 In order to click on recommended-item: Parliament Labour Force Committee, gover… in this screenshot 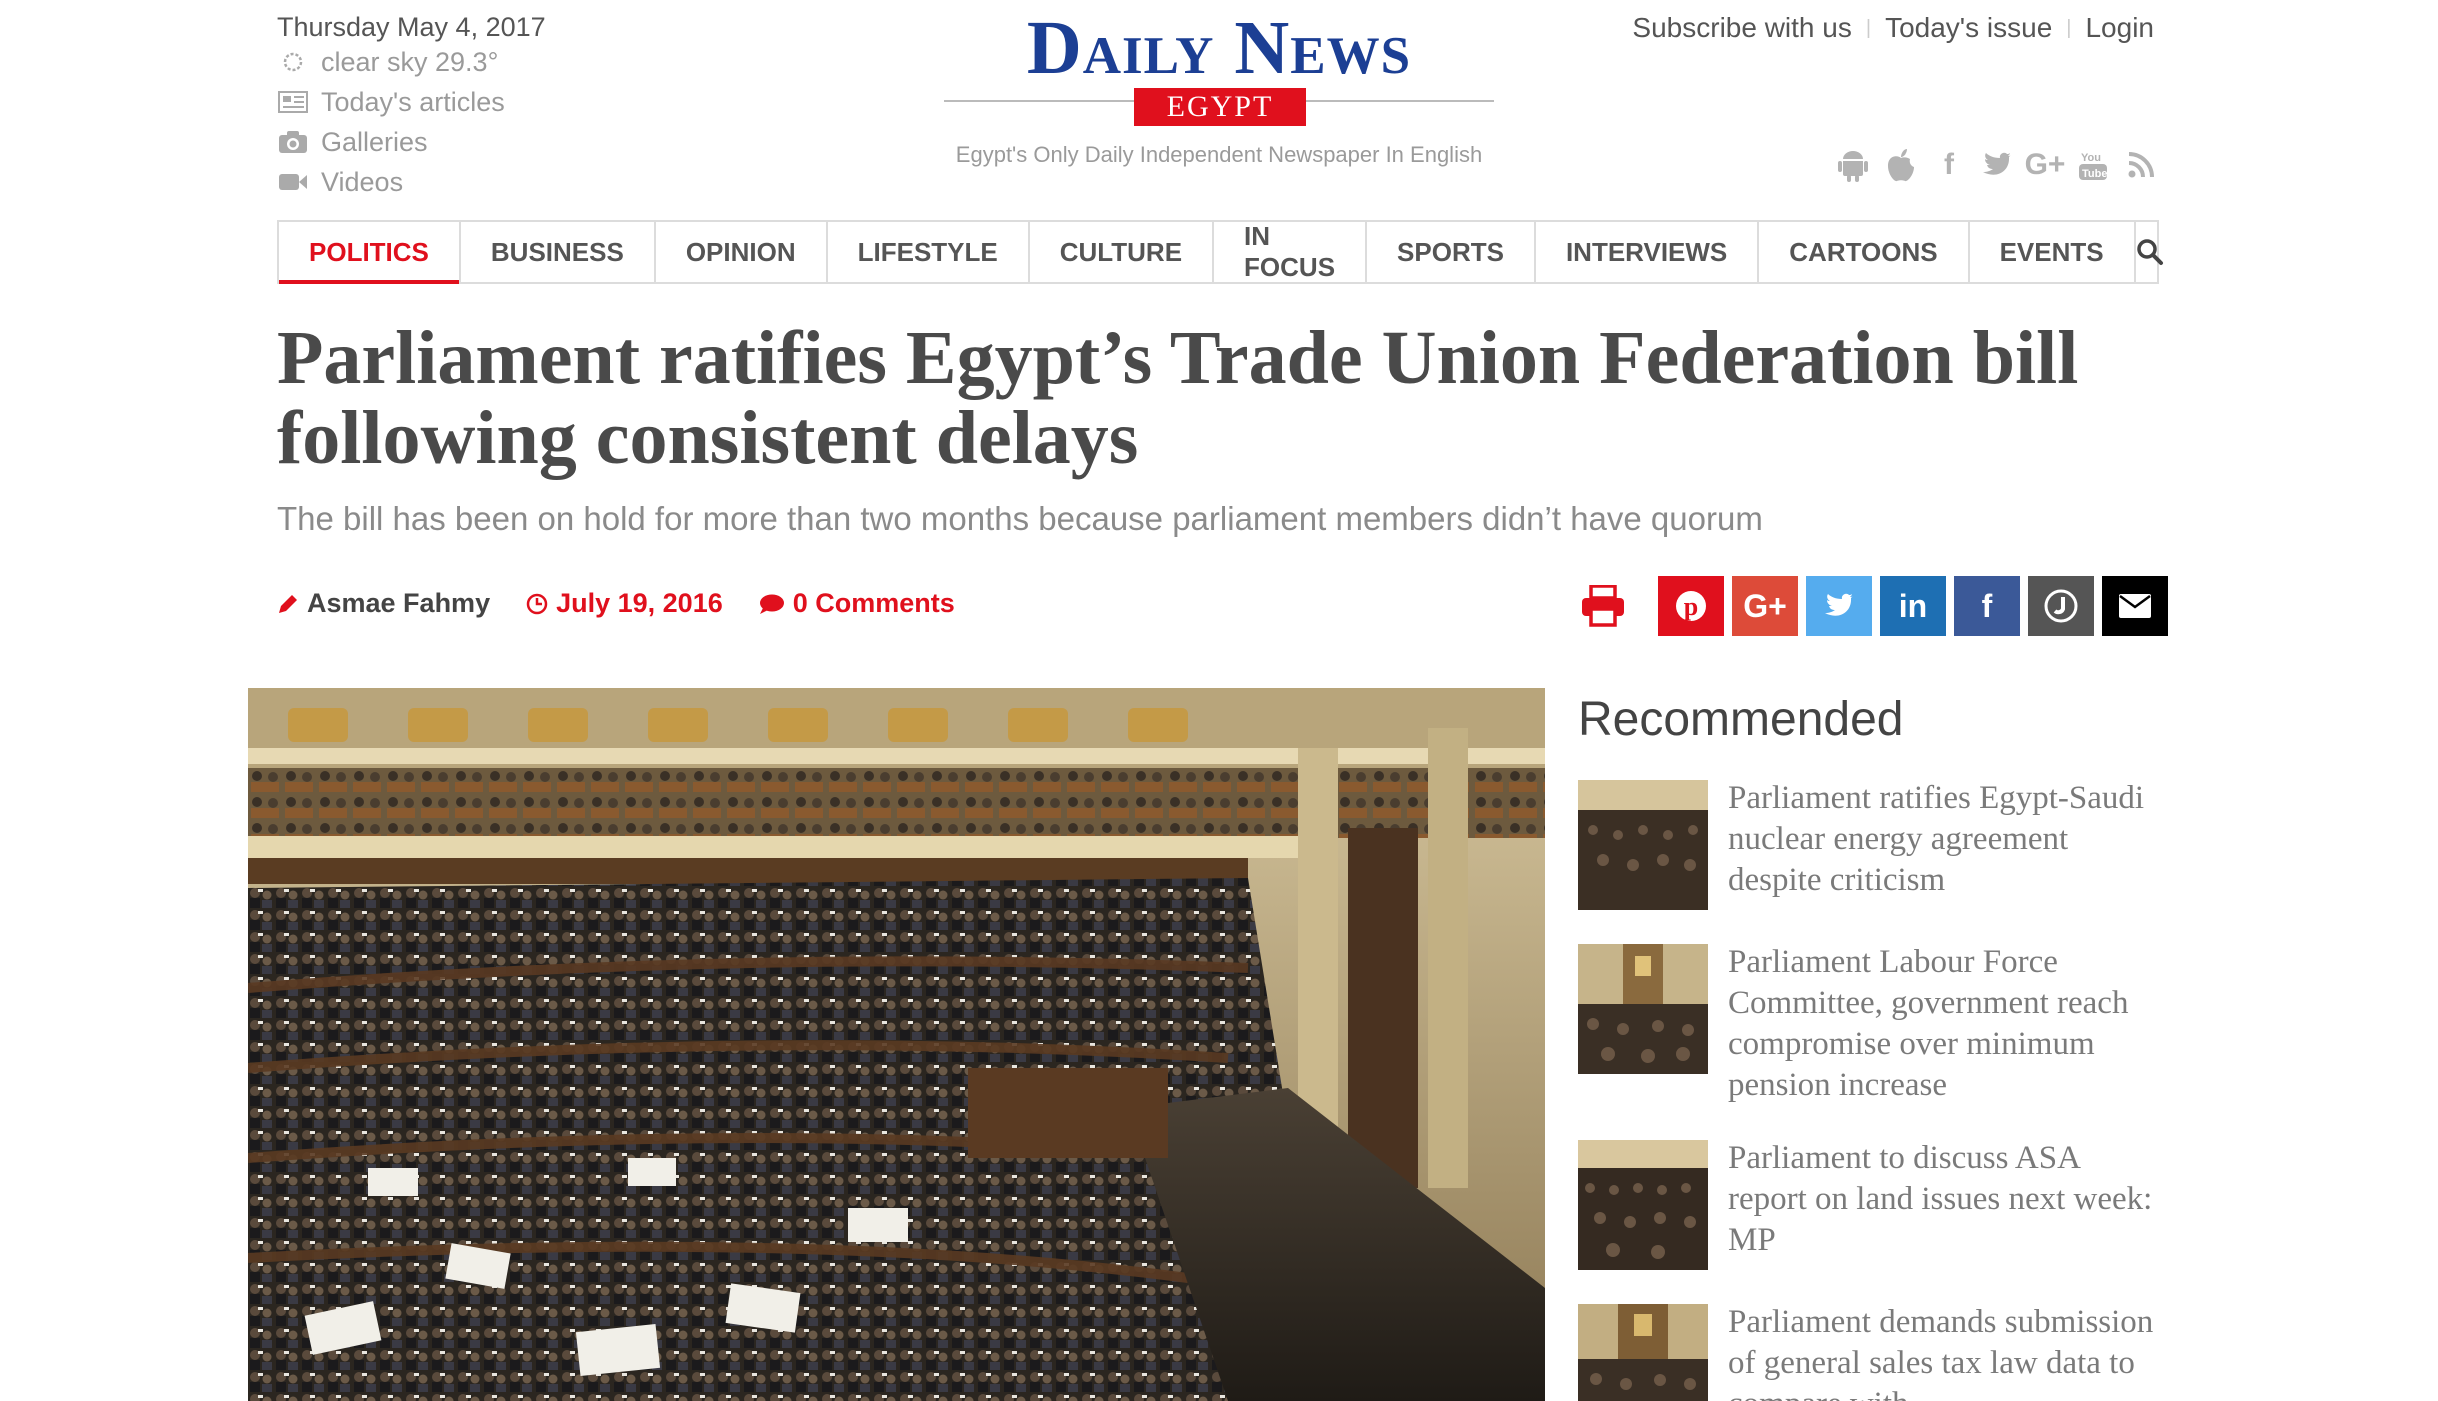, I will do `click(1868, 1025)`.